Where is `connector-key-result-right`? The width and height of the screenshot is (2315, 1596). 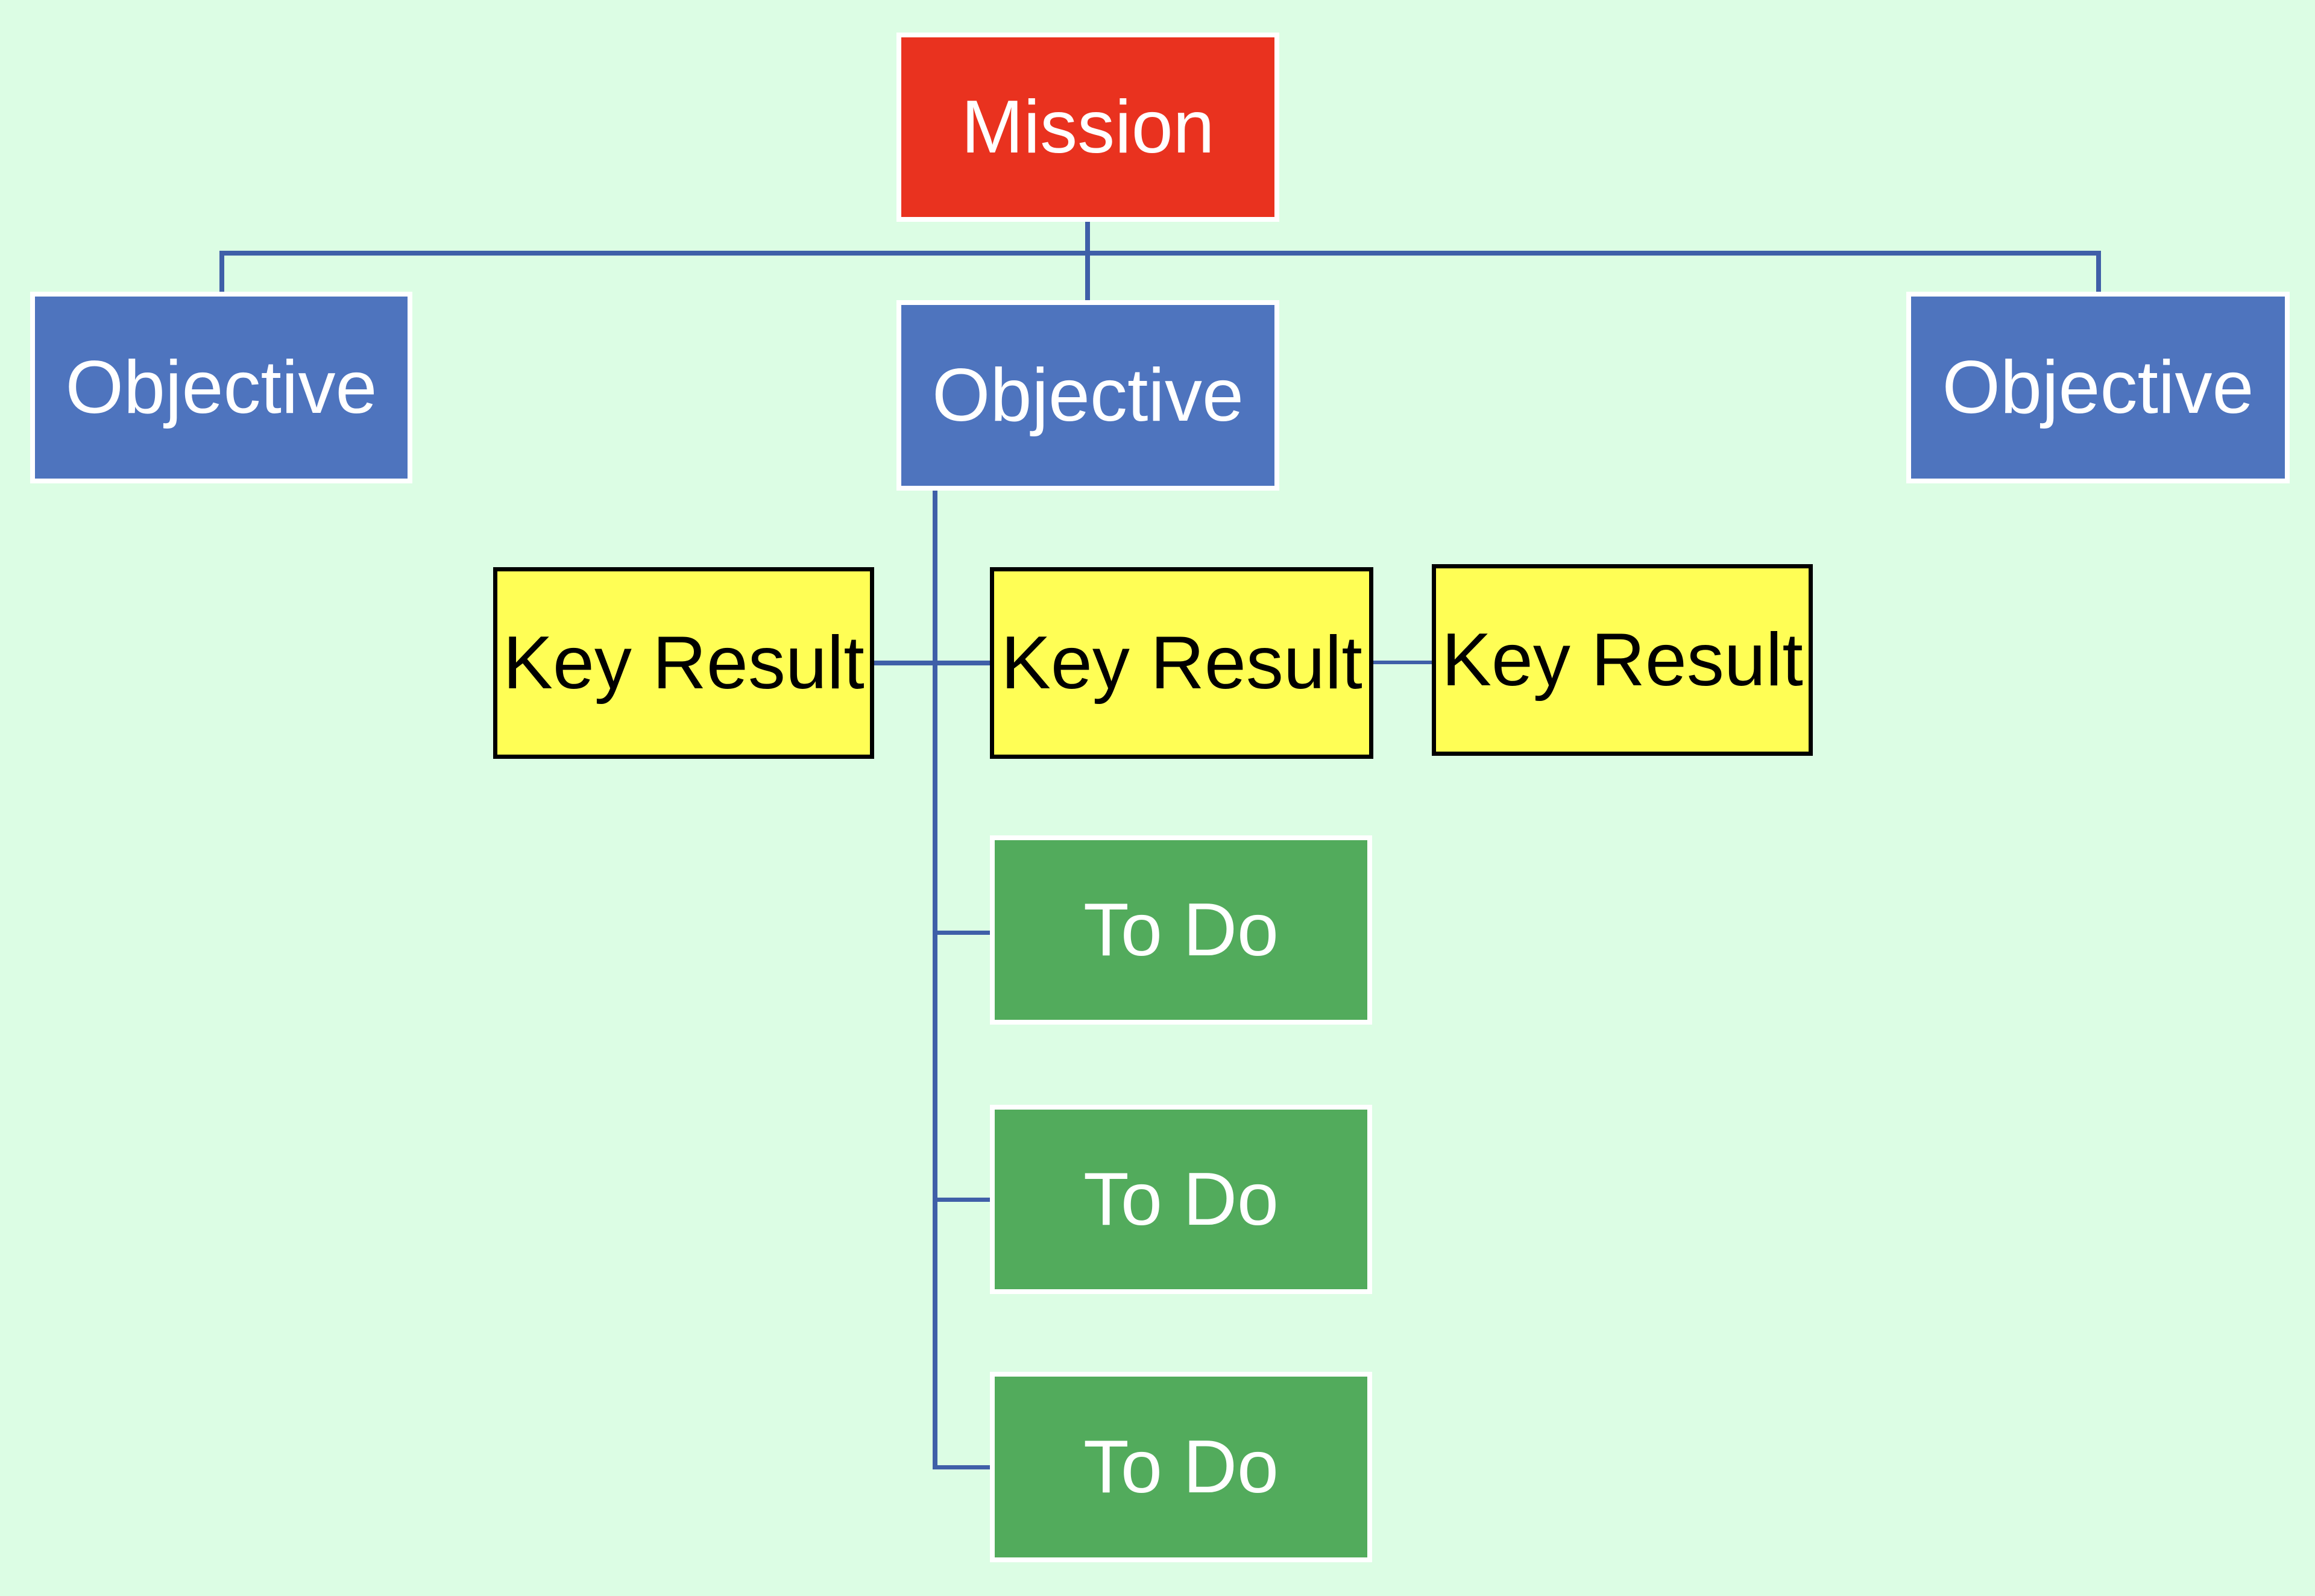 connector-key-result-right is located at coordinates (1402, 662).